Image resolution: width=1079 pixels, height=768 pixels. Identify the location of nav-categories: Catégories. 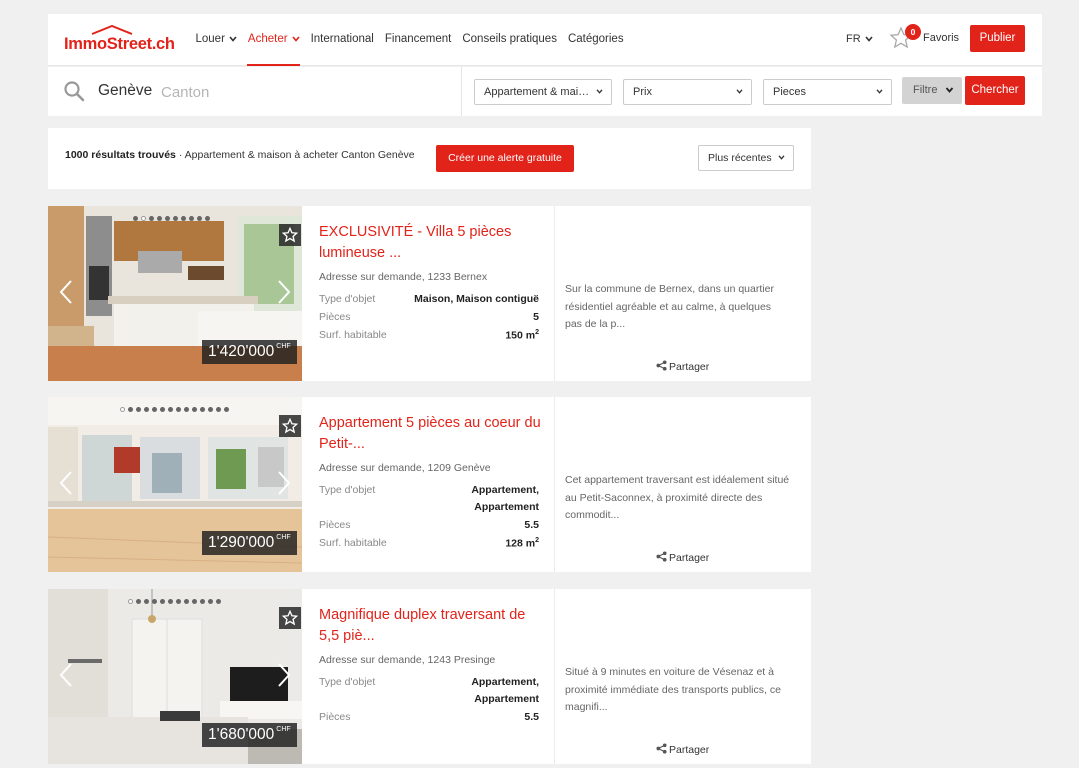
(595, 40).